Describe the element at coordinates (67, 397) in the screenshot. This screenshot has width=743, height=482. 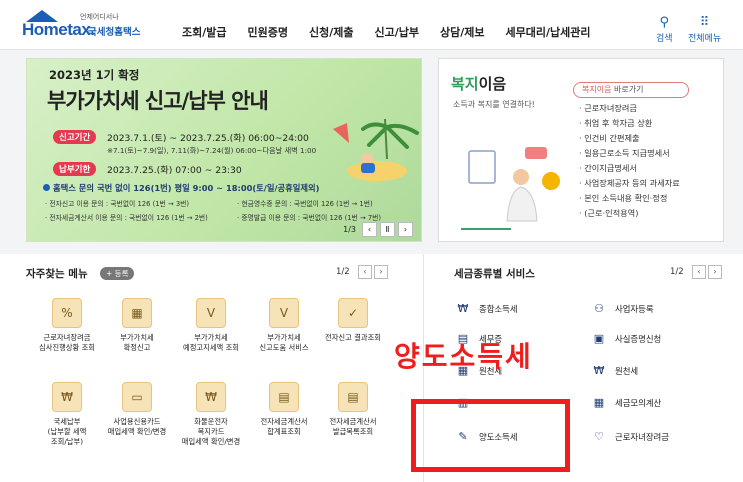
I see `payment-icon: ₩` at that location.